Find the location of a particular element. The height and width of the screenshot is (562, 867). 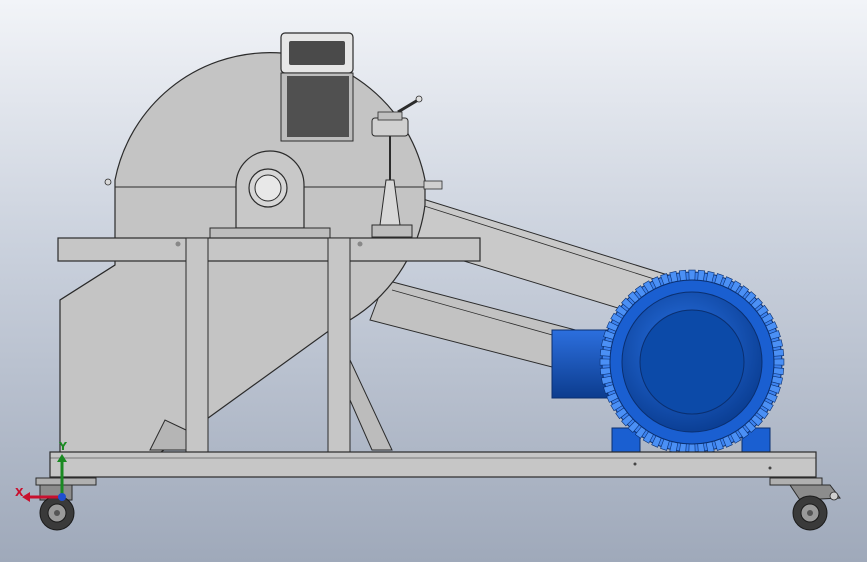

feed-inlet is located at coordinates (317, 87).